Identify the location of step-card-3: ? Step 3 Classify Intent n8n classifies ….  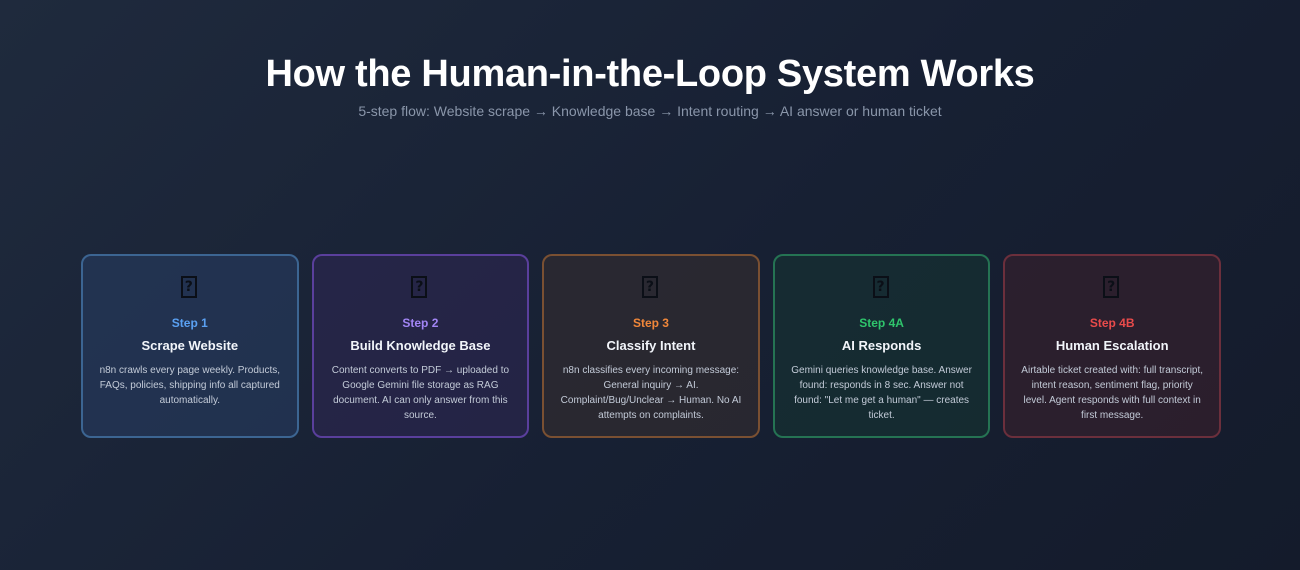
(651, 346).